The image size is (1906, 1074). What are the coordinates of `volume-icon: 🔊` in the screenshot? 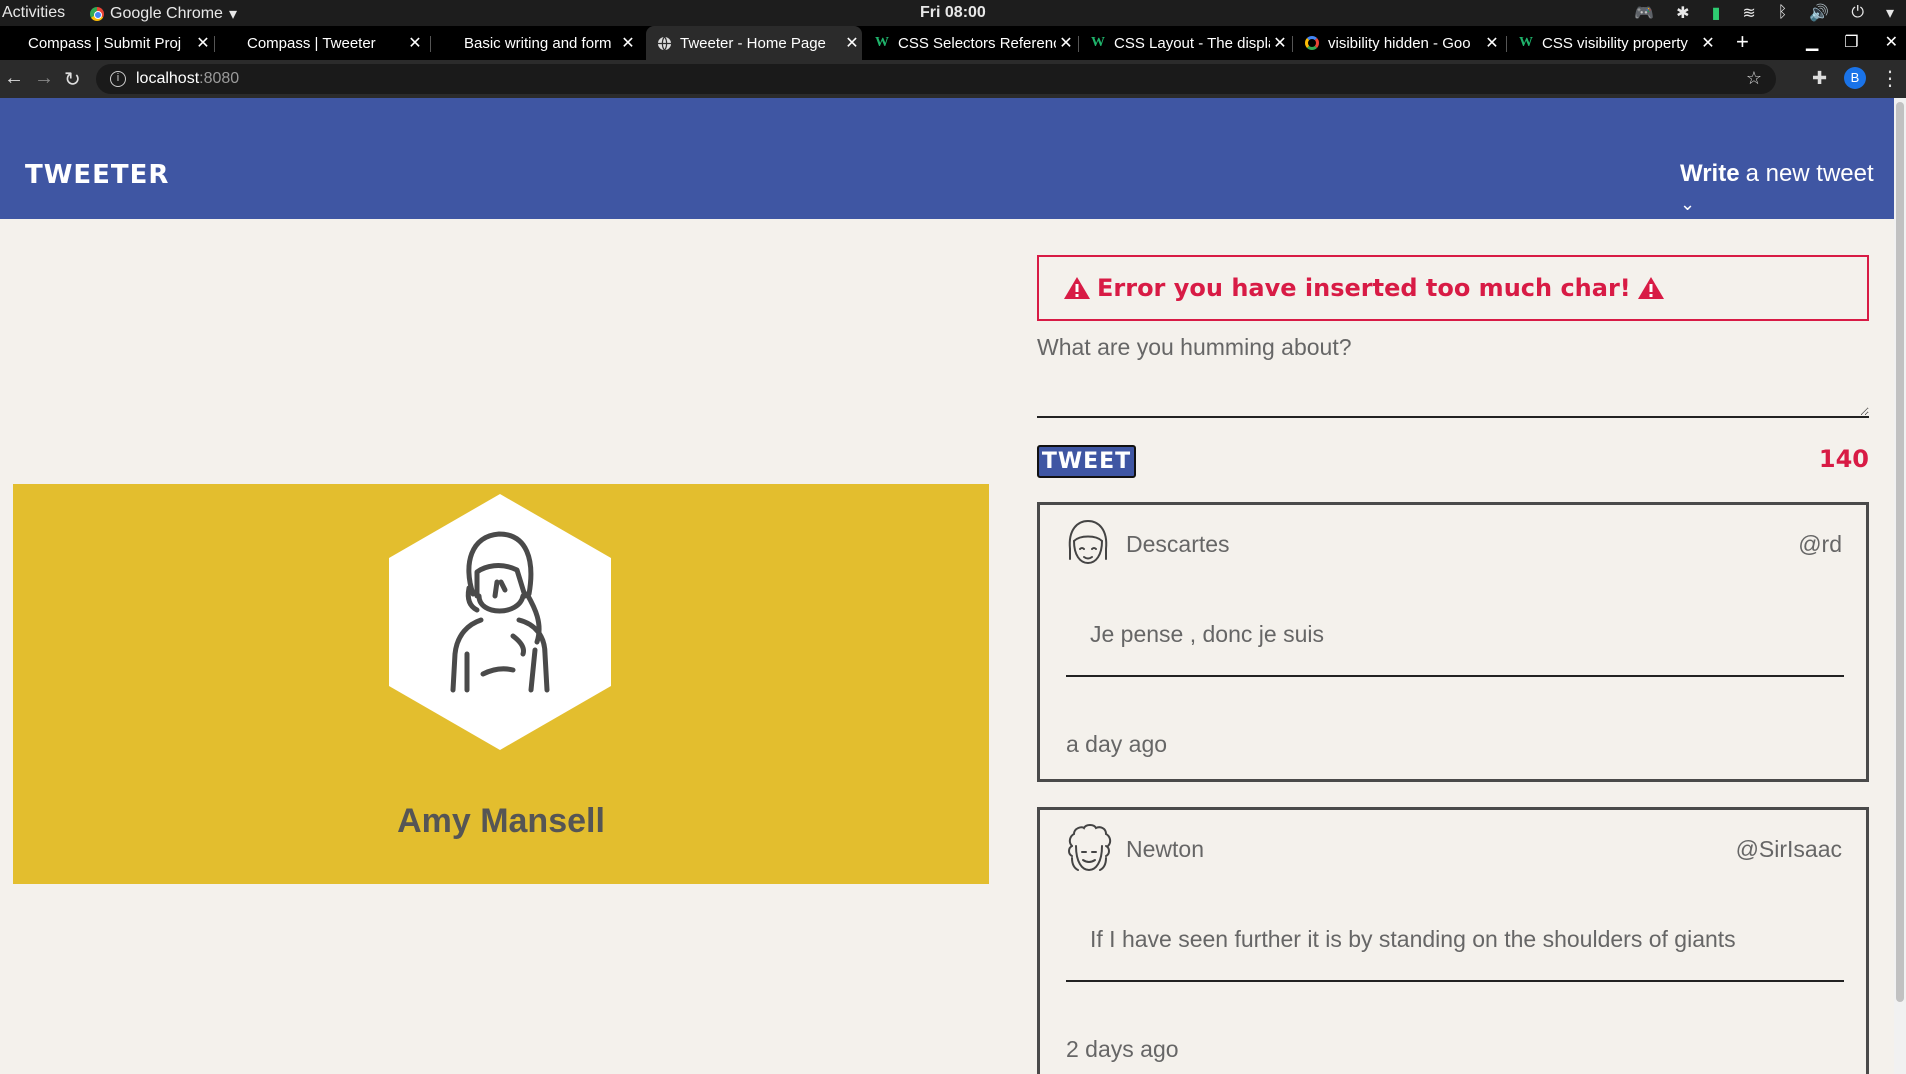 It's located at (1819, 13).